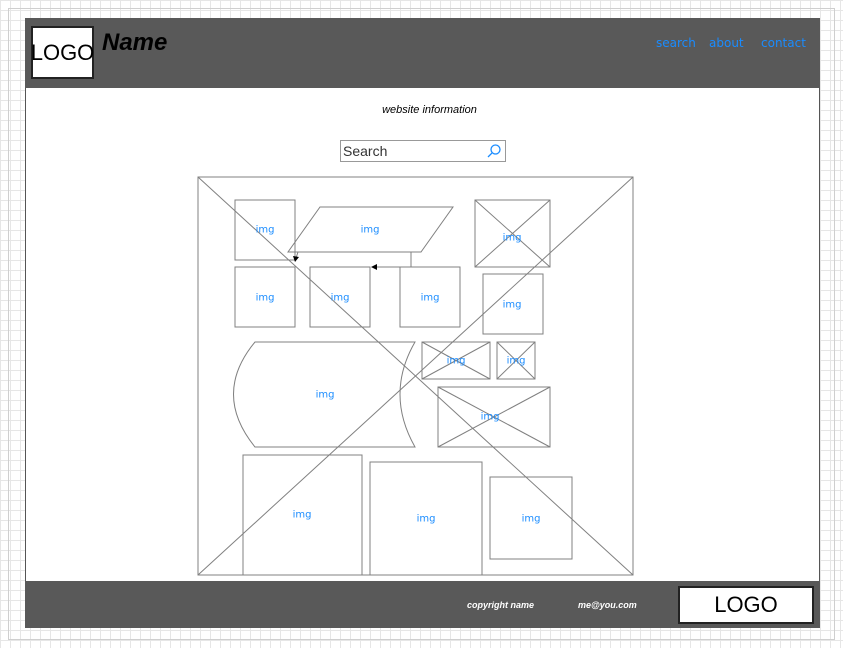  I want to click on arrow-head, so click(374, 267).